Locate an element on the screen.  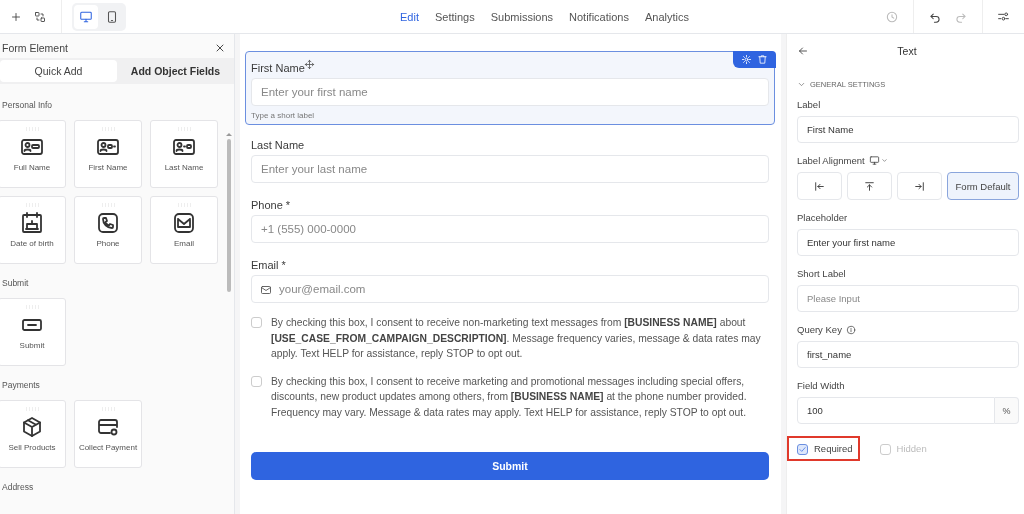
element-card: Date of birth is located at coordinates (33, 230).